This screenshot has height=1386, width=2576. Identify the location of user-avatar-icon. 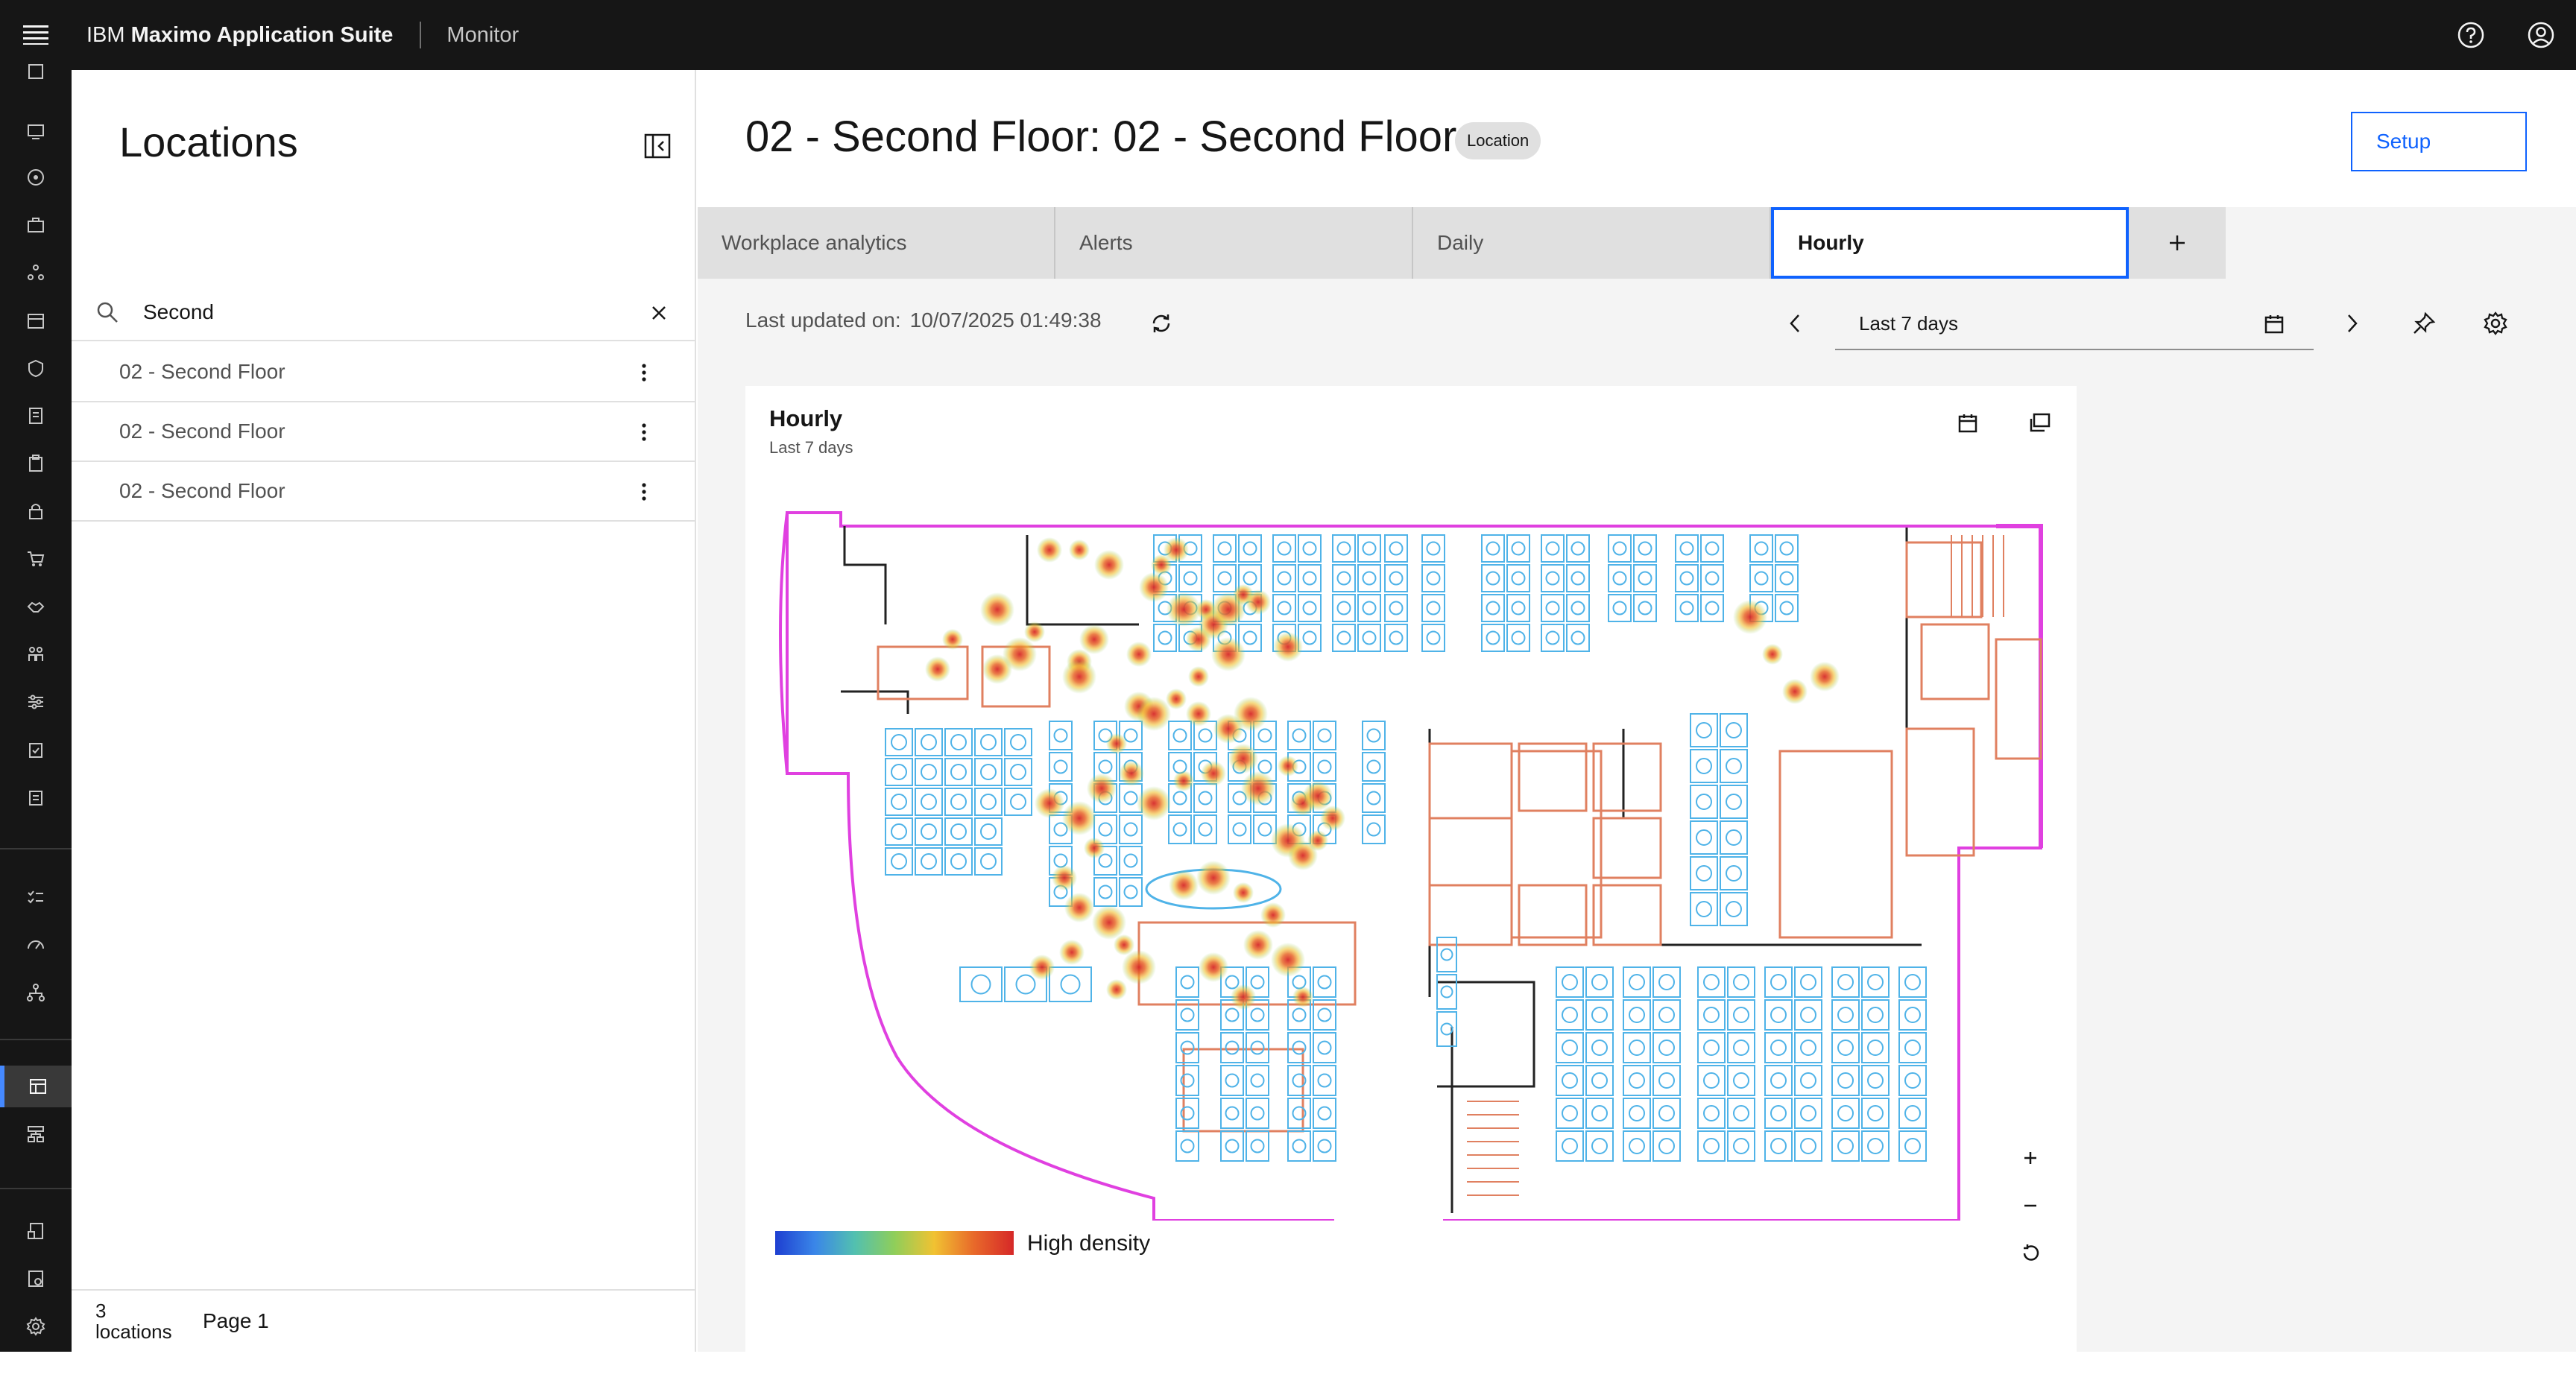
(2541, 35).